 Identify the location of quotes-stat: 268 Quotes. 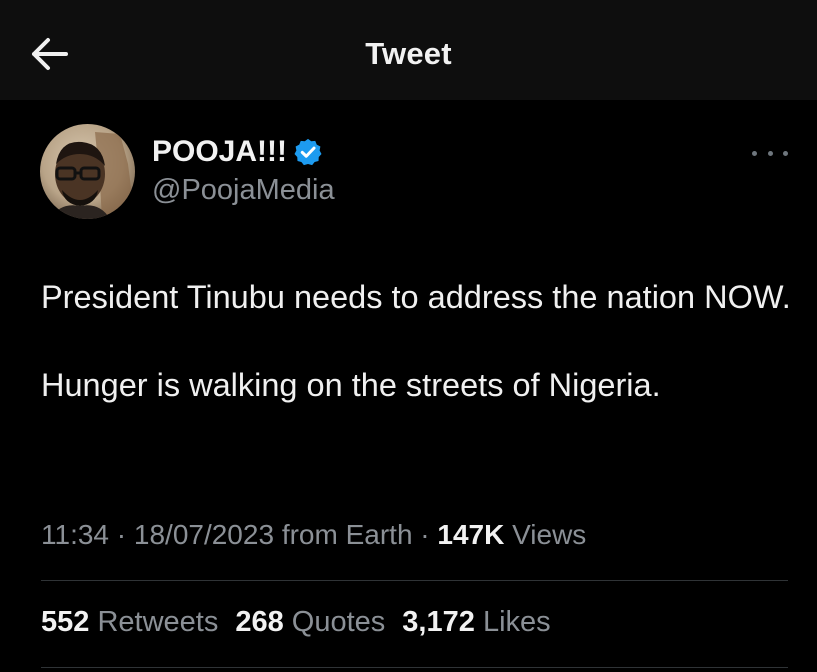
(310, 622).